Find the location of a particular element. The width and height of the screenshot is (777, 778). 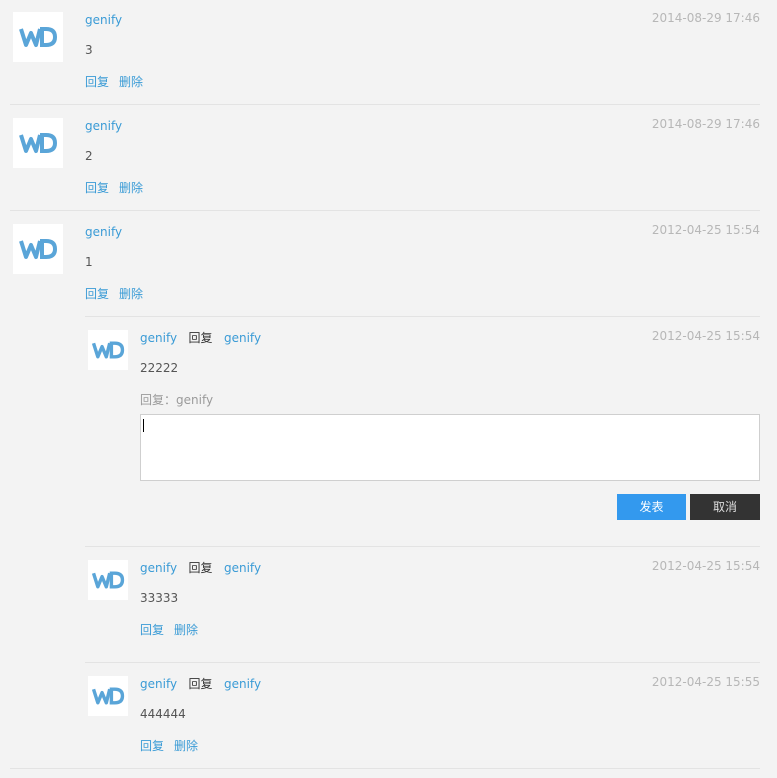

post-button: 发表 is located at coordinates (651, 507).